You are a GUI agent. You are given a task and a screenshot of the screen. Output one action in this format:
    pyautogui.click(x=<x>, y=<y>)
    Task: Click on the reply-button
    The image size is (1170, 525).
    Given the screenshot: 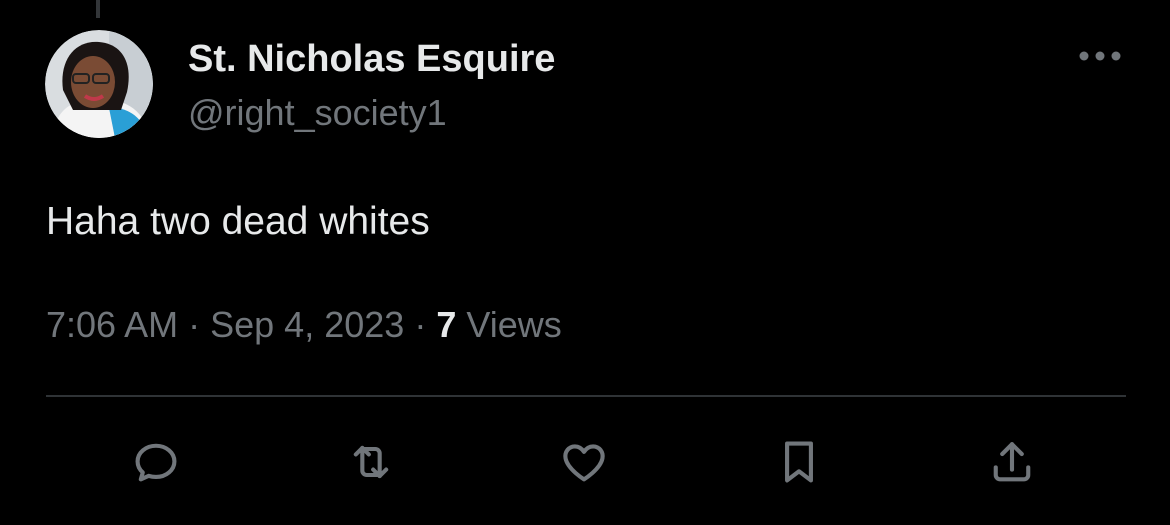 What is the action you would take?
    pyautogui.click(x=156, y=462)
    